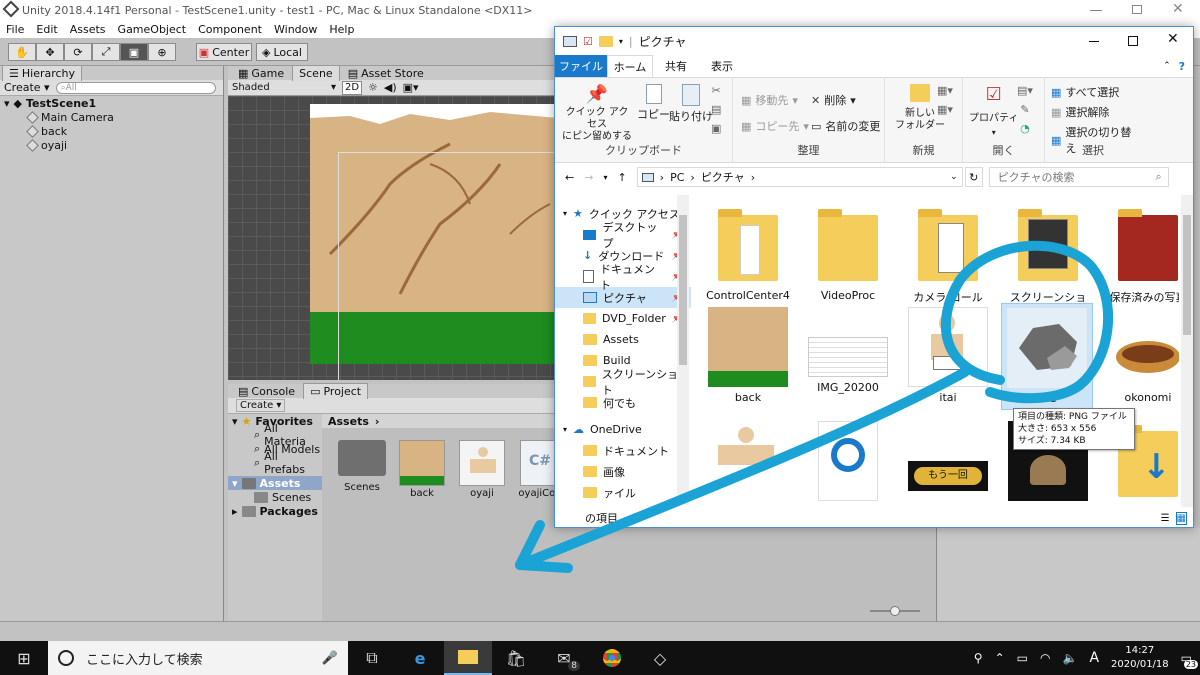  I want to click on taskbar-search-input: ここに入力して検索 🎤, so click(198, 658).